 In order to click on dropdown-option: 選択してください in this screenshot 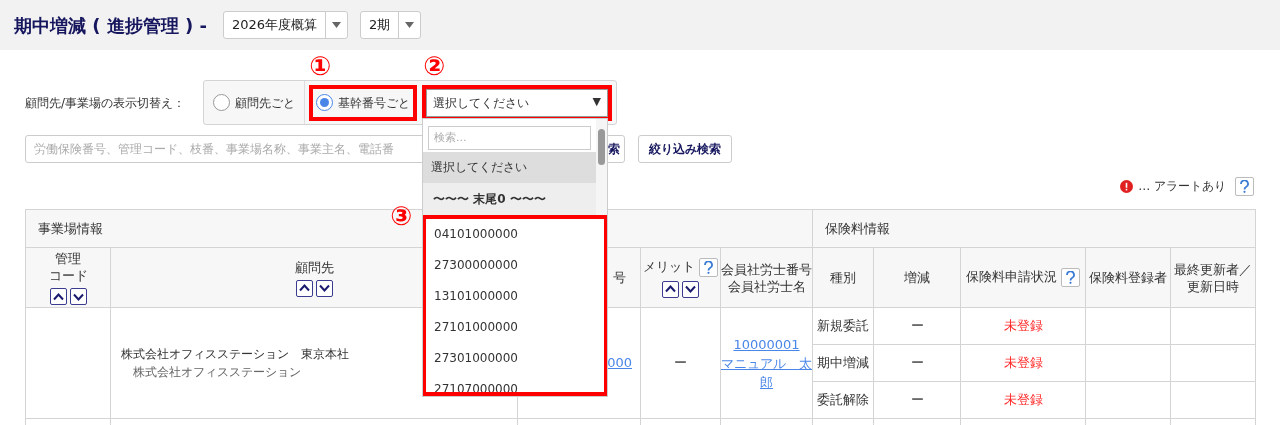, I will do `click(509, 167)`.